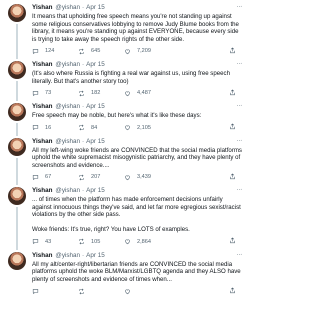 The height and width of the screenshot is (320, 320). Describe the element at coordinates (55, 241) in the screenshot. I see `reply-button: 43` at that location.